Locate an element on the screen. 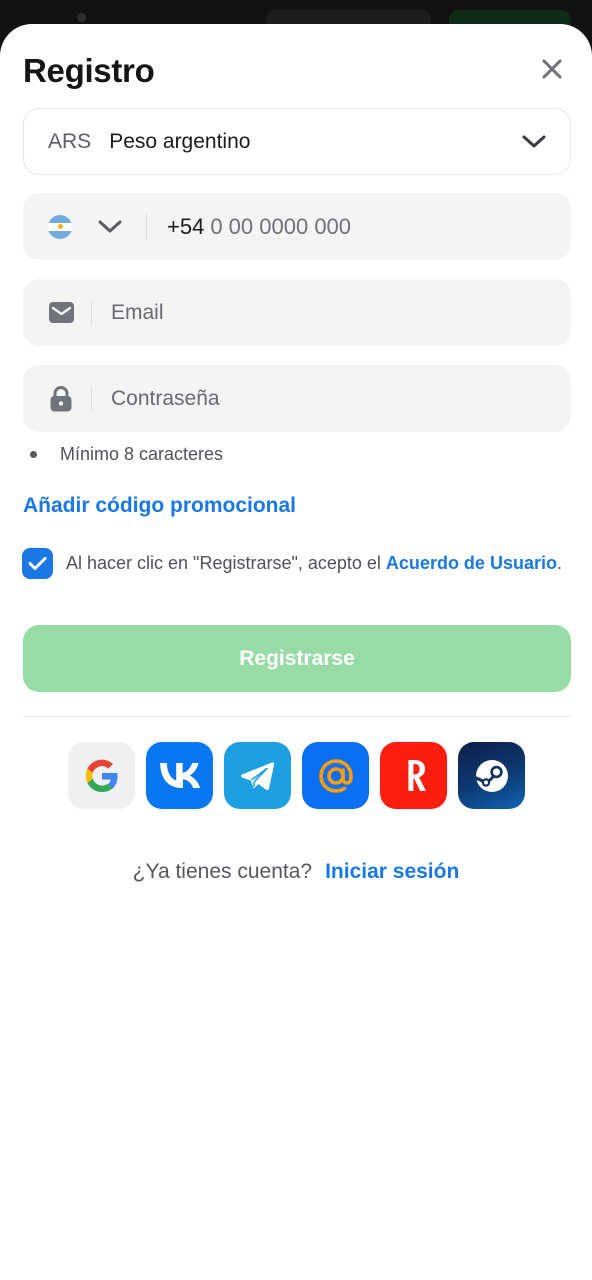 The height and width of the screenshot is (1280, 592). password-hint: Mínimo 8 caracteres is located at coordinates (126, 454).